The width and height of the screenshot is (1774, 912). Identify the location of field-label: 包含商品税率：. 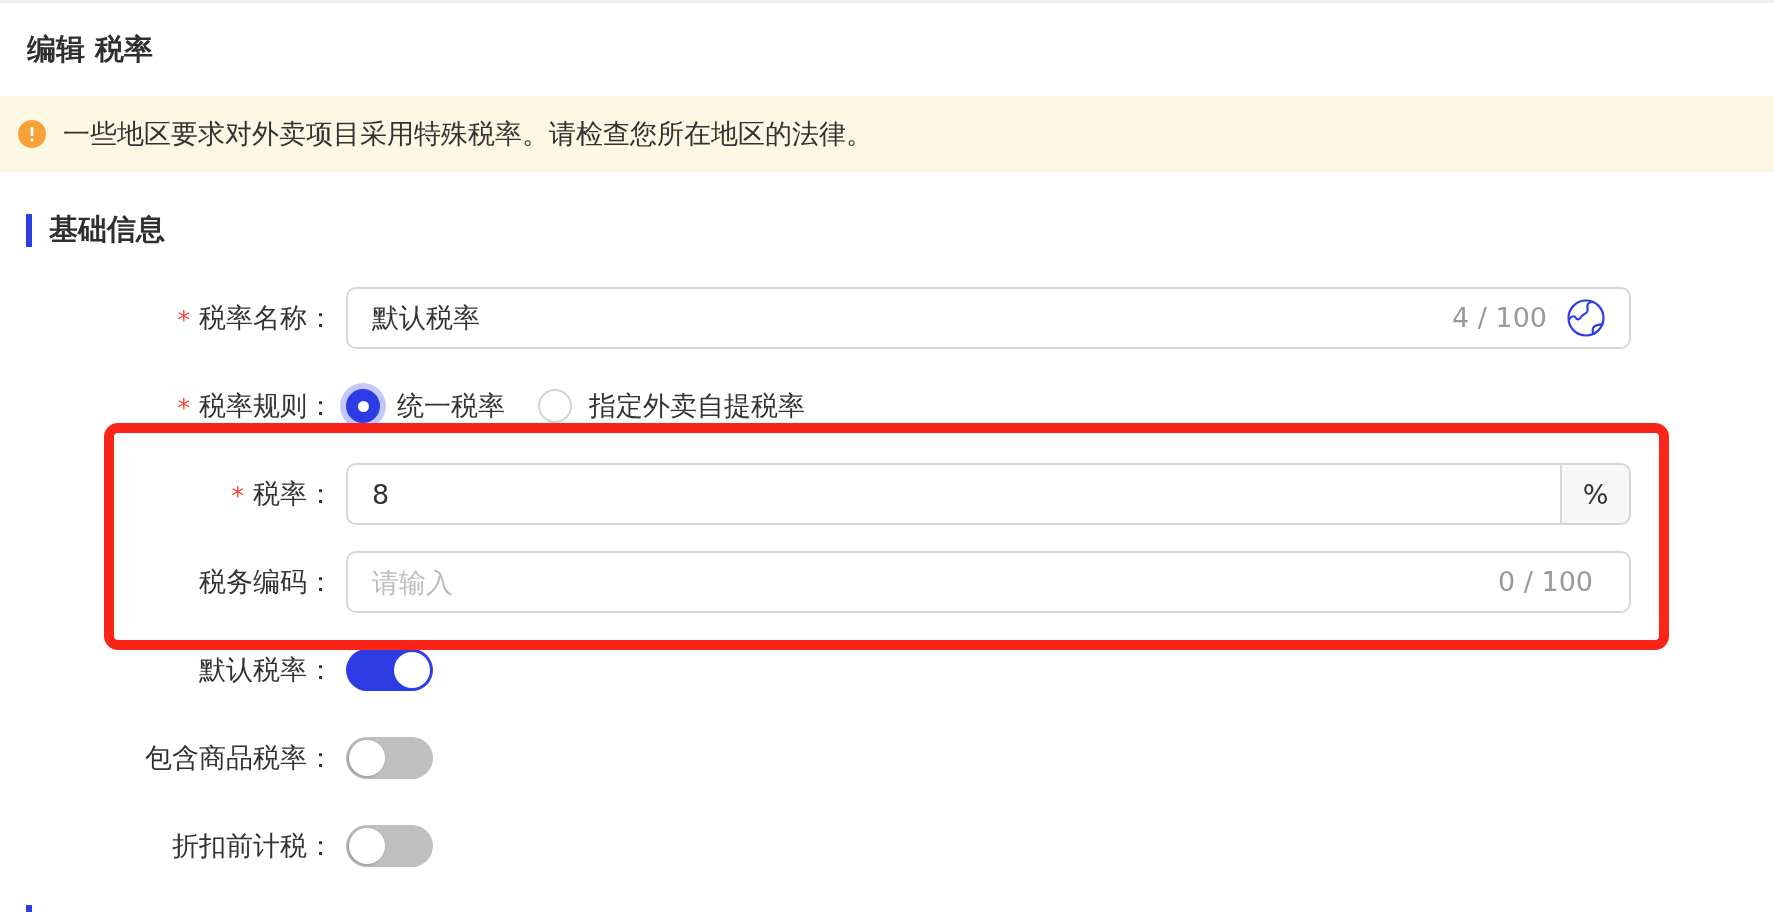
(239, 758).